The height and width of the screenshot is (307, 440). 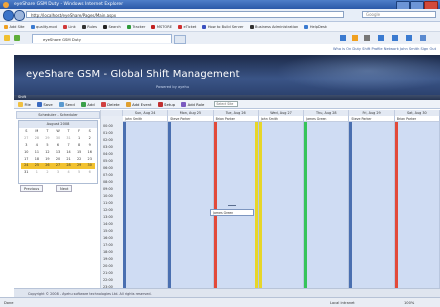 I want to click on zoom-level: 100%, so click(x=409, y=303).